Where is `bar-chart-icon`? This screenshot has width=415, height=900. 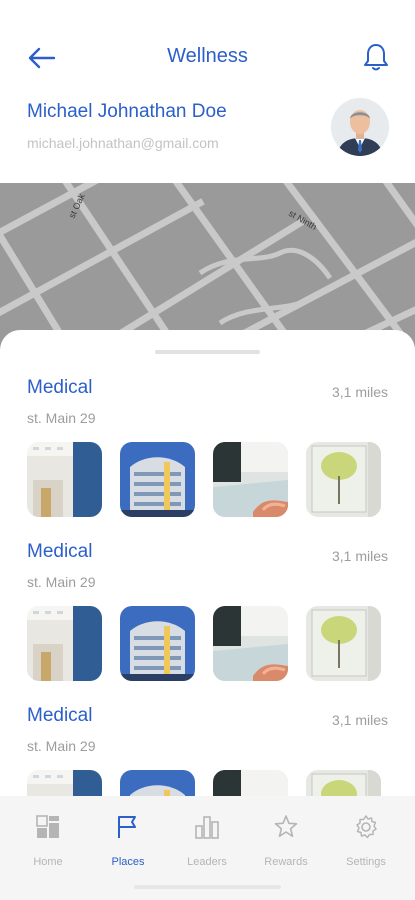 bar-chart-icon is located at coordinates (207, 827).